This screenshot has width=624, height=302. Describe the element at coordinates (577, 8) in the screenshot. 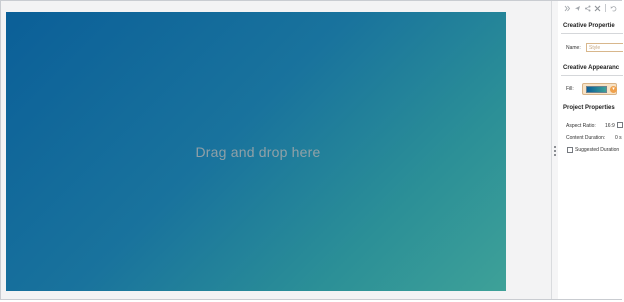

I see `send-icon` at that location.